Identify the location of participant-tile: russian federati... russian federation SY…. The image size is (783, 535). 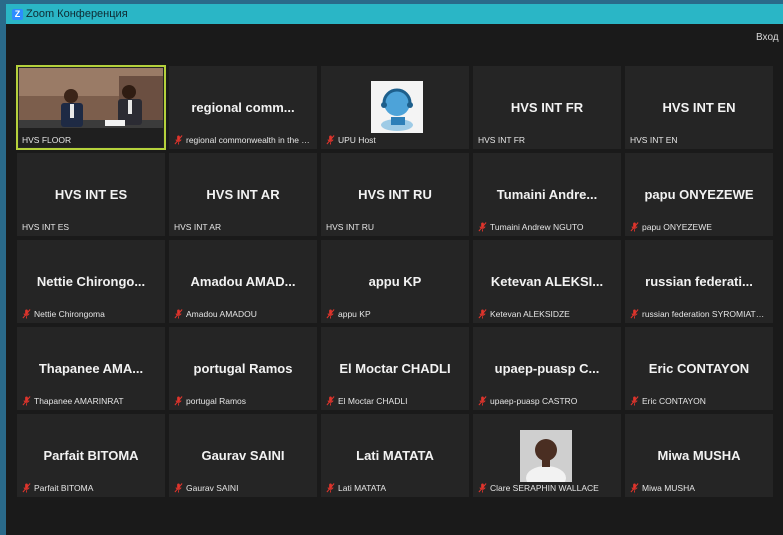
(699, 281).